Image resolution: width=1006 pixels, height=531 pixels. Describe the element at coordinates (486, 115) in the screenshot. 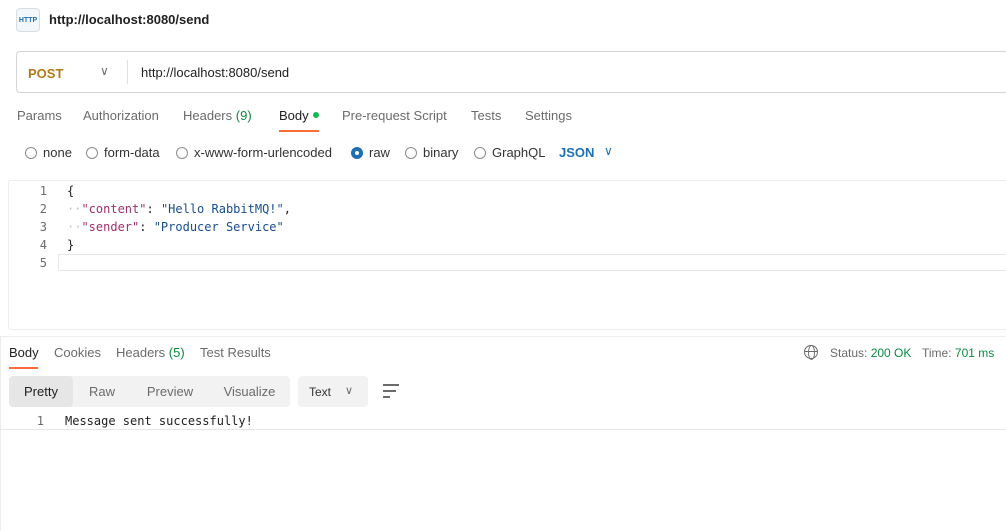

I see `tab-tests: Tests` at that location.